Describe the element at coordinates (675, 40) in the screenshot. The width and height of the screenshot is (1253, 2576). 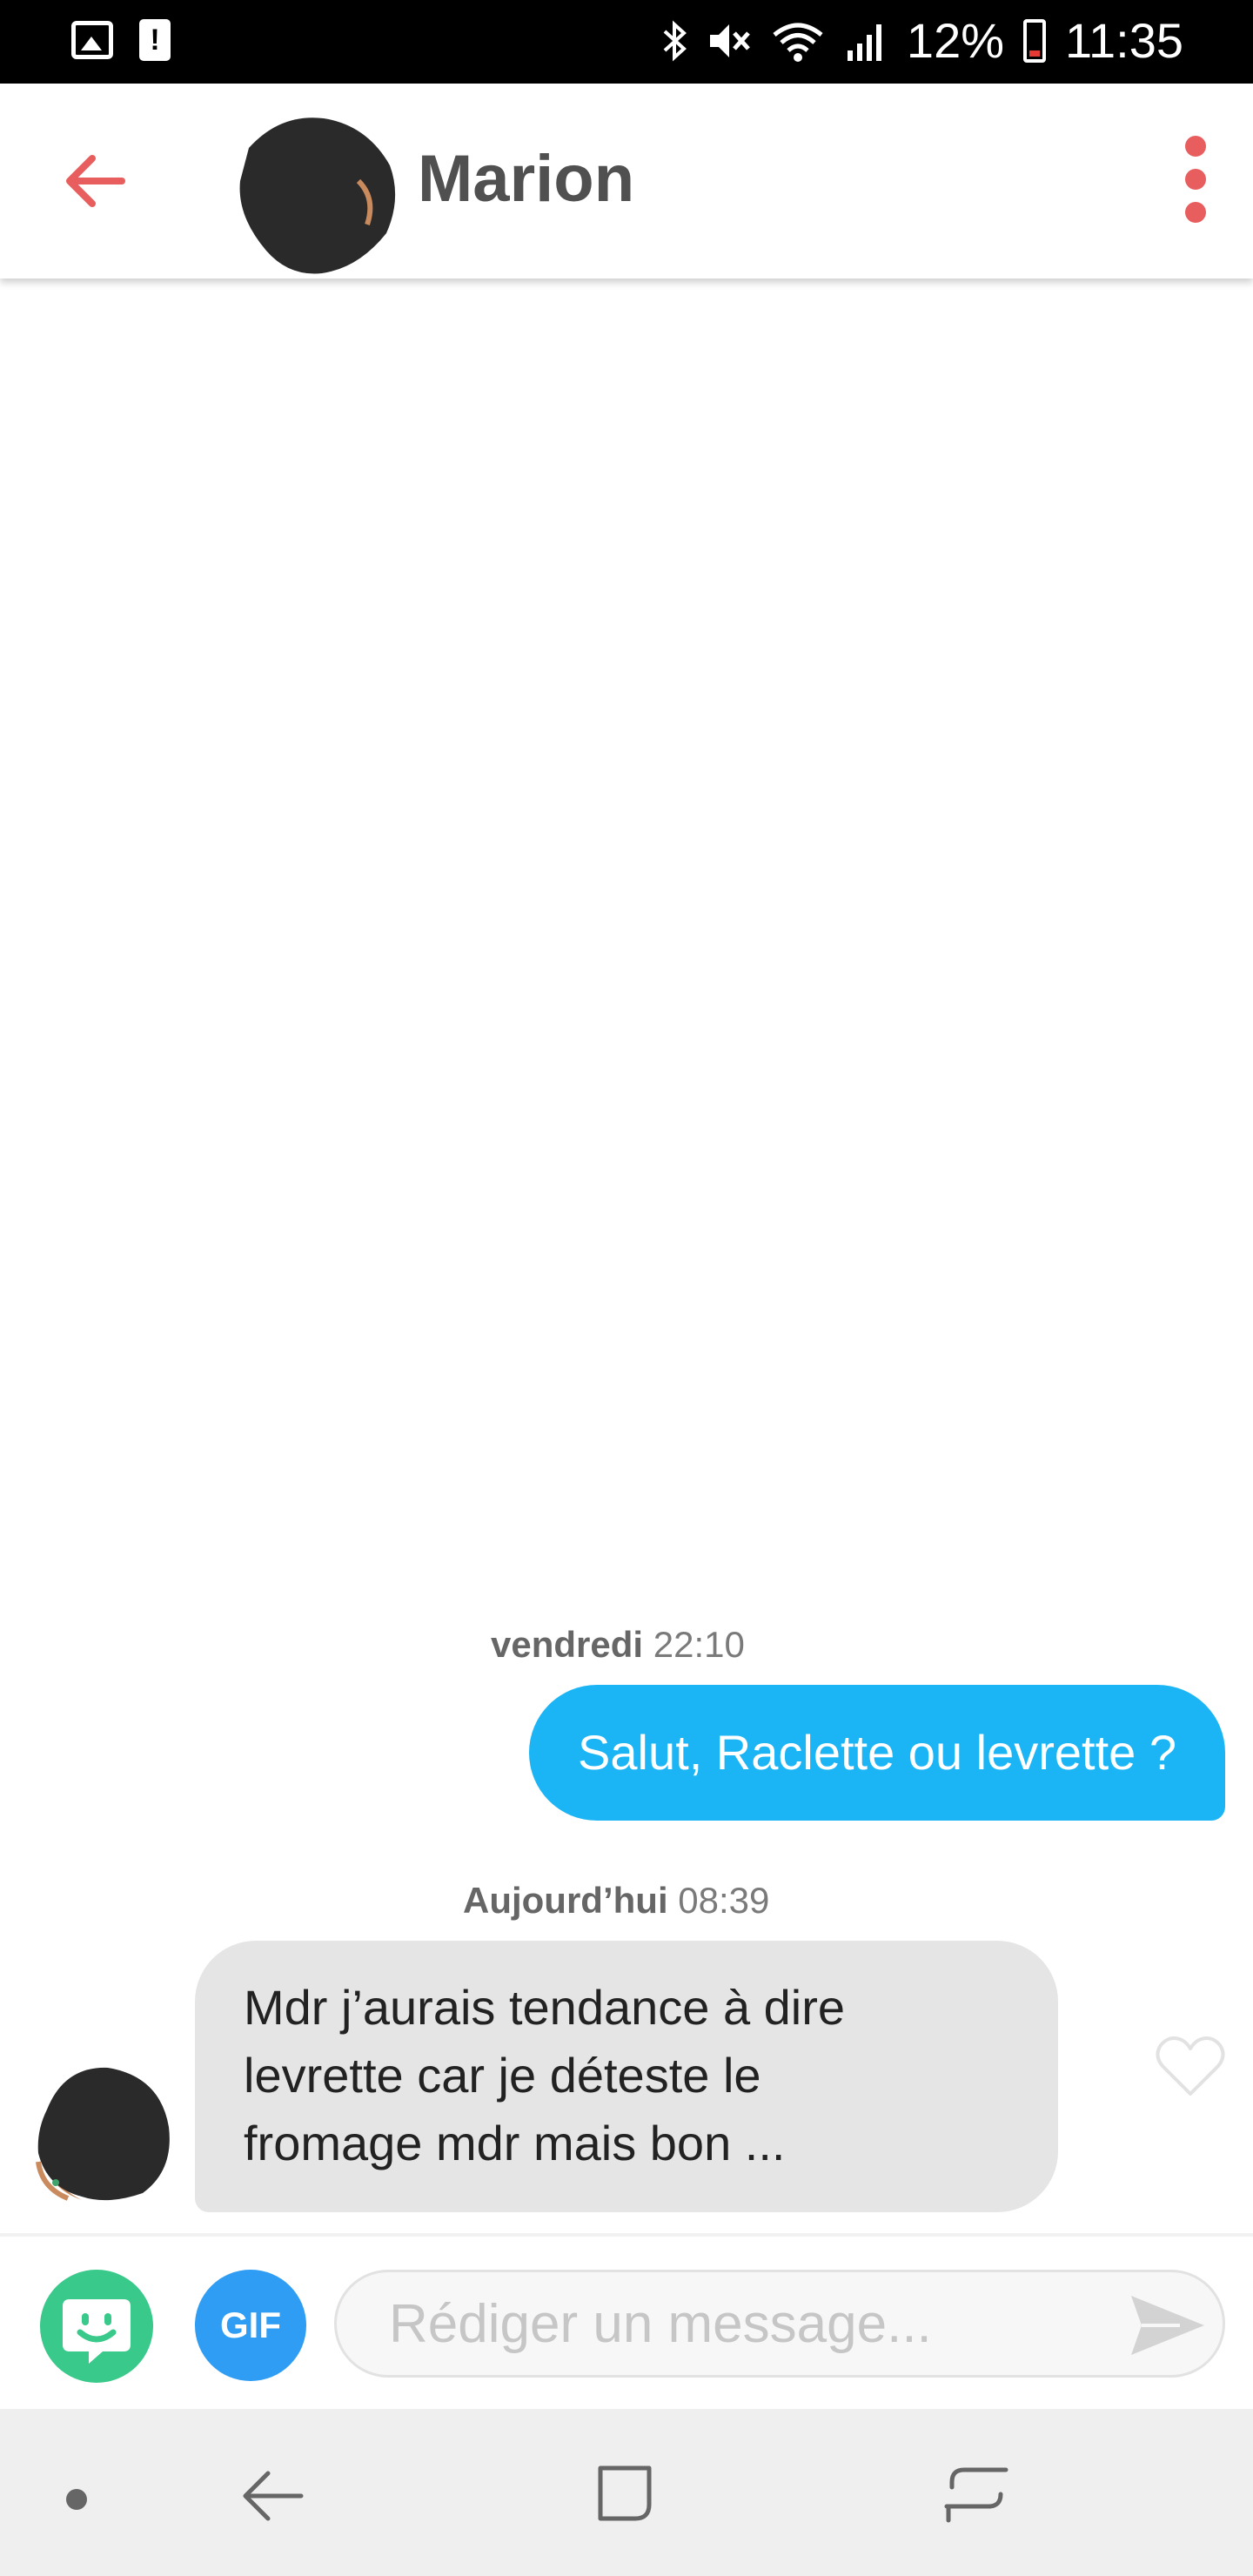
I see `bluetooth-icon` at that location.